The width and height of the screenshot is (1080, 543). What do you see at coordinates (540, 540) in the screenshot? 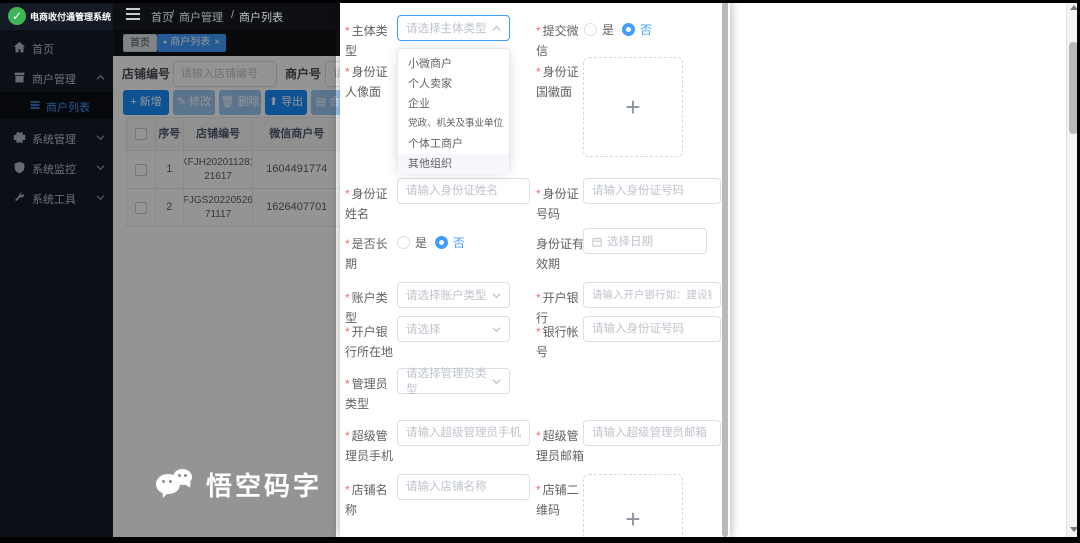
I see `frame-bottom` at bounding box center [540, 540].